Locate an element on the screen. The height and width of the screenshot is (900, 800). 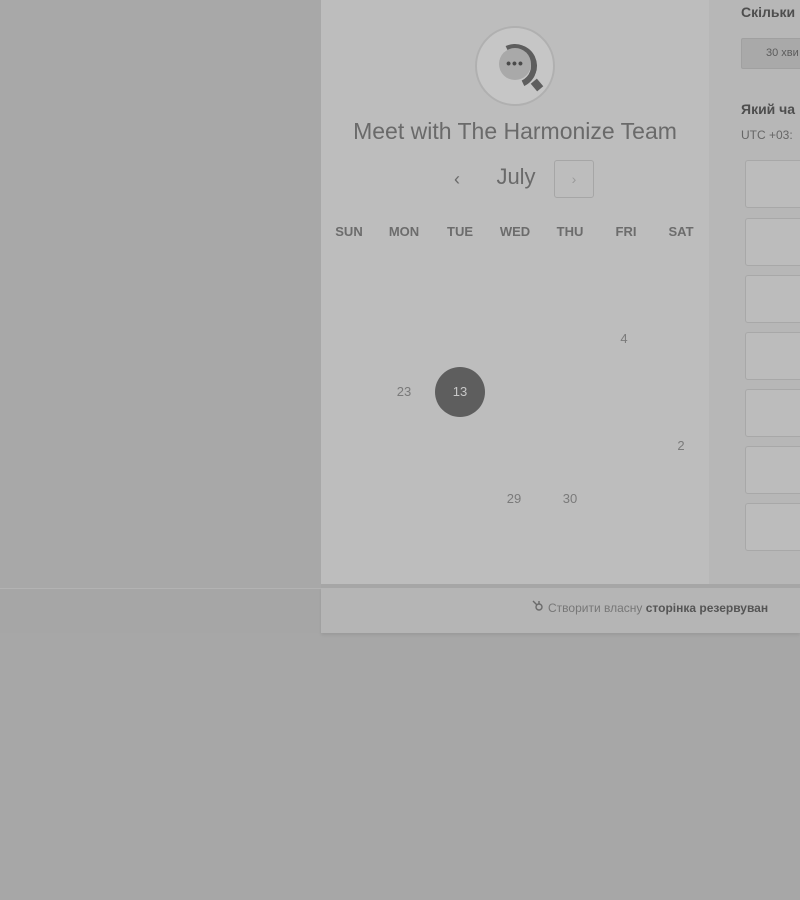
month-label: July is located at coordinates (516, 176).